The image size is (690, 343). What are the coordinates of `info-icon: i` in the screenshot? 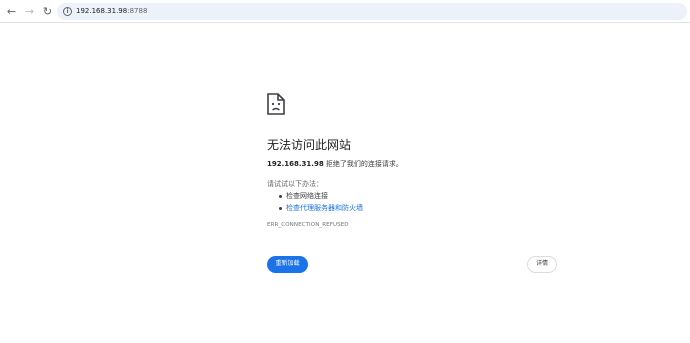 It's located at (67, 11).